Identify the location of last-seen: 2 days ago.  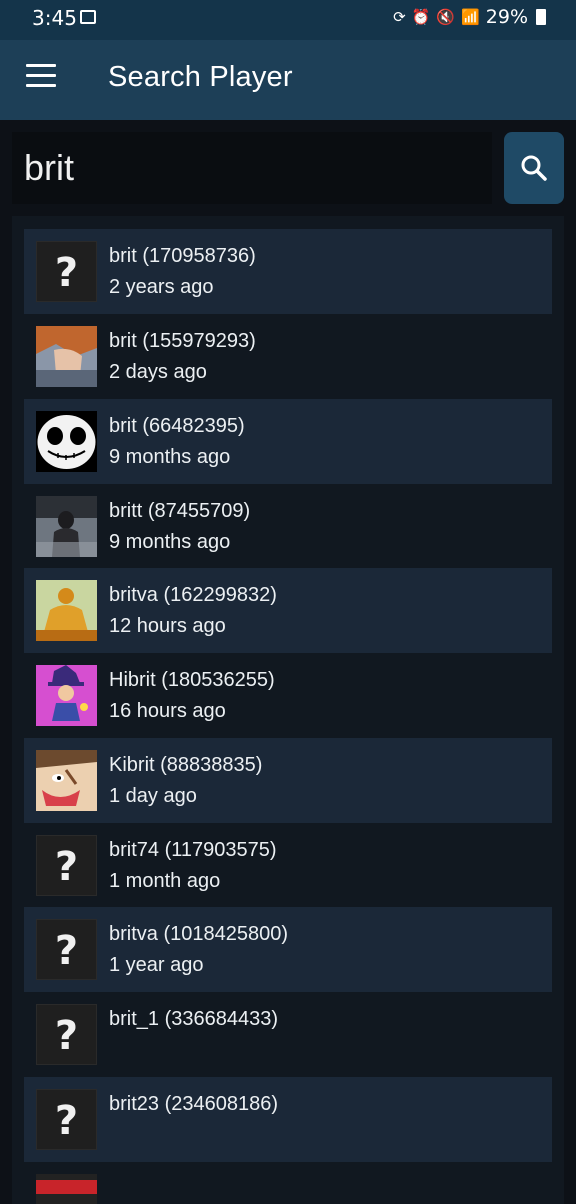
(158, 372).